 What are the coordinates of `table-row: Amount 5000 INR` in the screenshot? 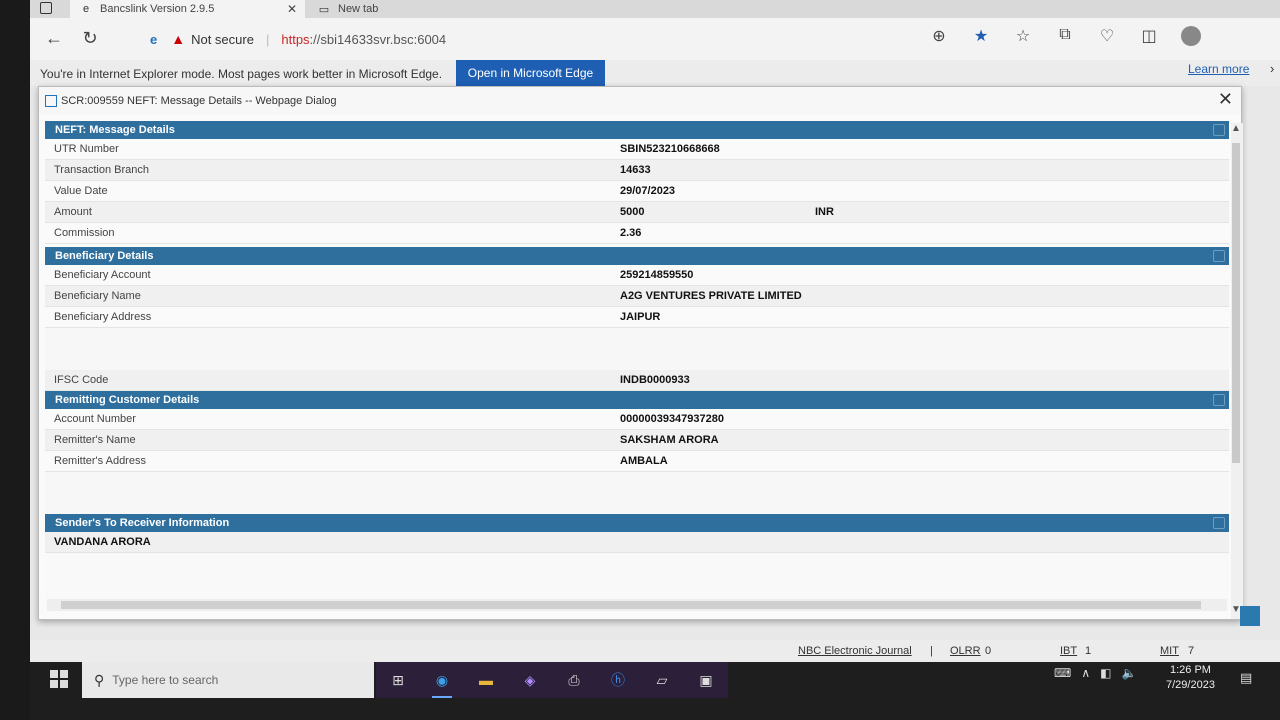 It's located at (637, 212).